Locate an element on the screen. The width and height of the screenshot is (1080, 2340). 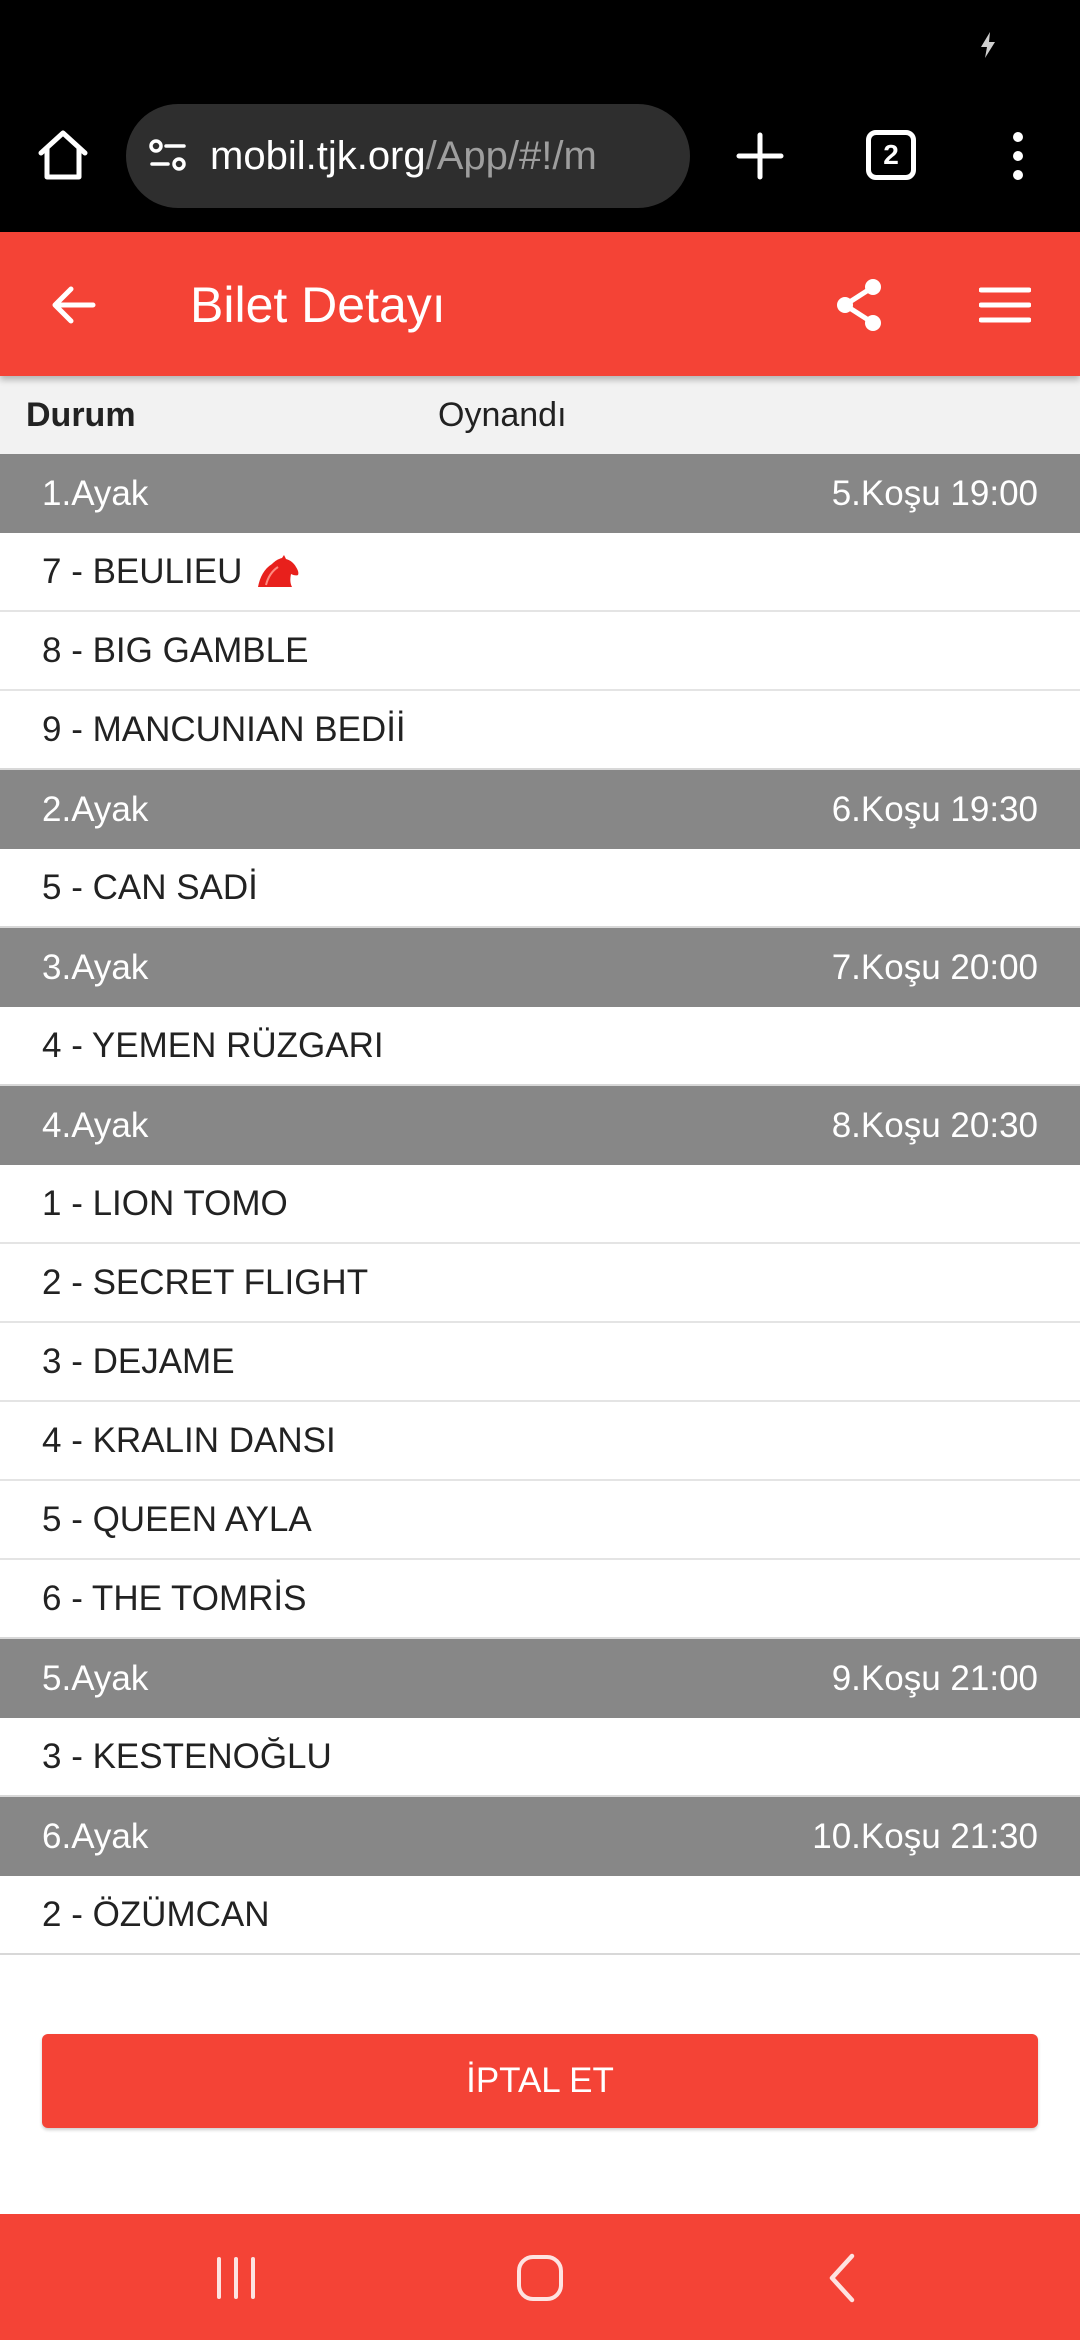
race-info: 10.Koşu 21:30 is located at coordinates (925, 1836).